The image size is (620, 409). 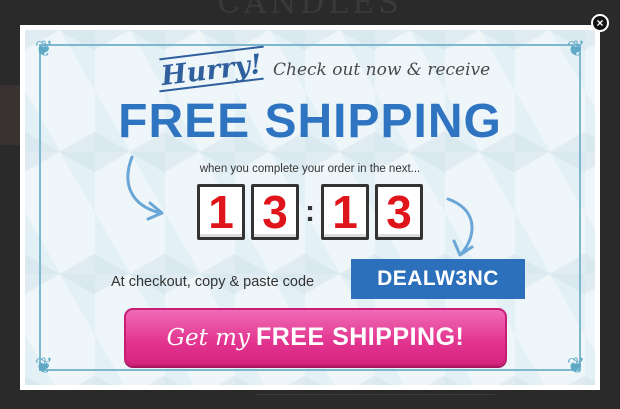 What do you see at coordinates (375, 401) in the screenshot?
I see `background-divider` at bounding box center [375, 401].